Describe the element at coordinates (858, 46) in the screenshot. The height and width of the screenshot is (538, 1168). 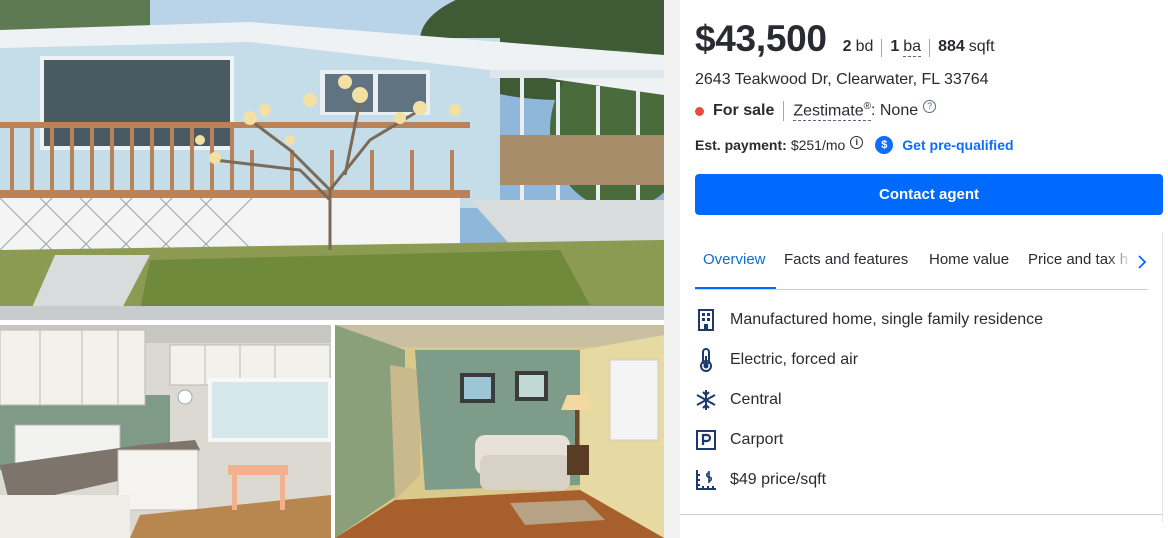
I see `beds-count: 2 bd` at that location.